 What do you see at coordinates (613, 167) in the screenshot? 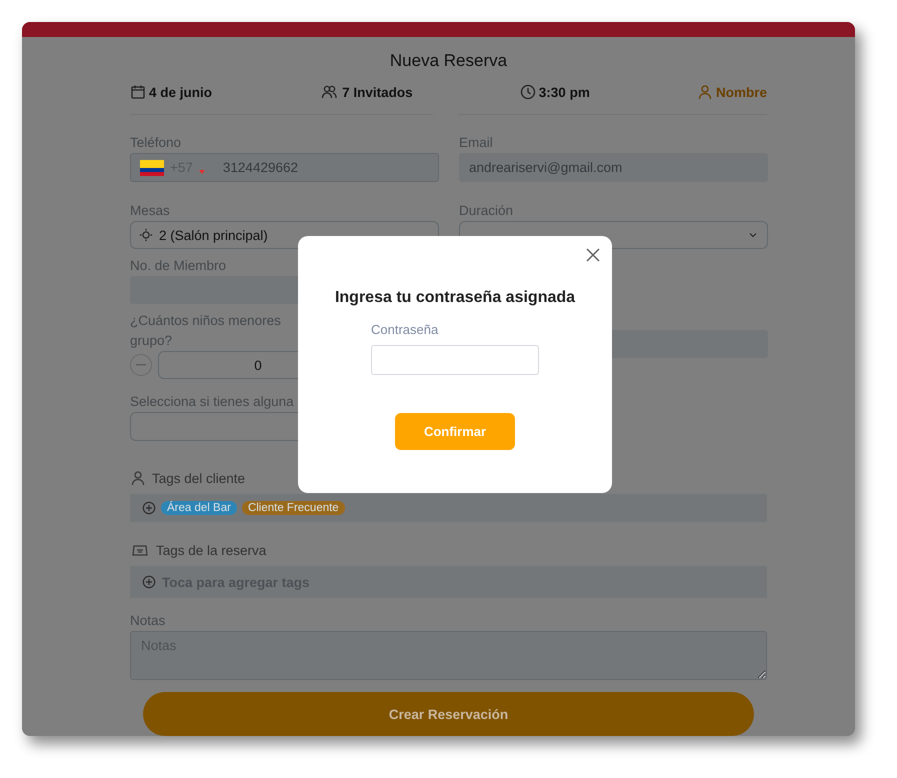
I see `email-field: andreariservi@gmail.com` at bounding box center [613, 167].